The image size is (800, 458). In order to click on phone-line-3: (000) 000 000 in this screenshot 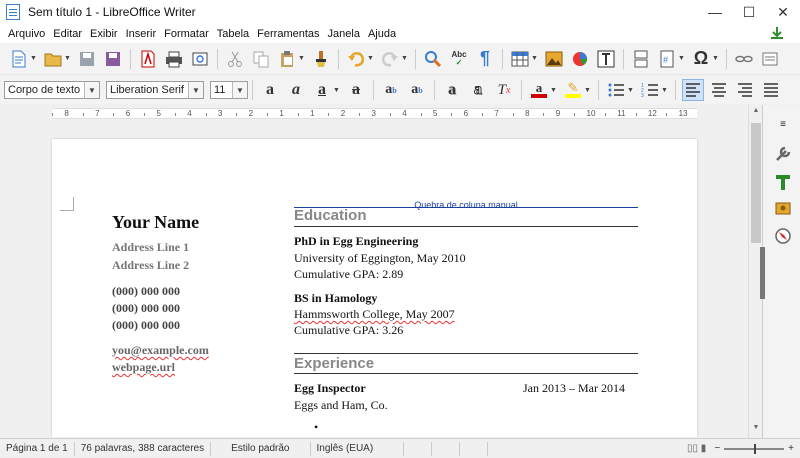, I will do `click(146, 325)`.